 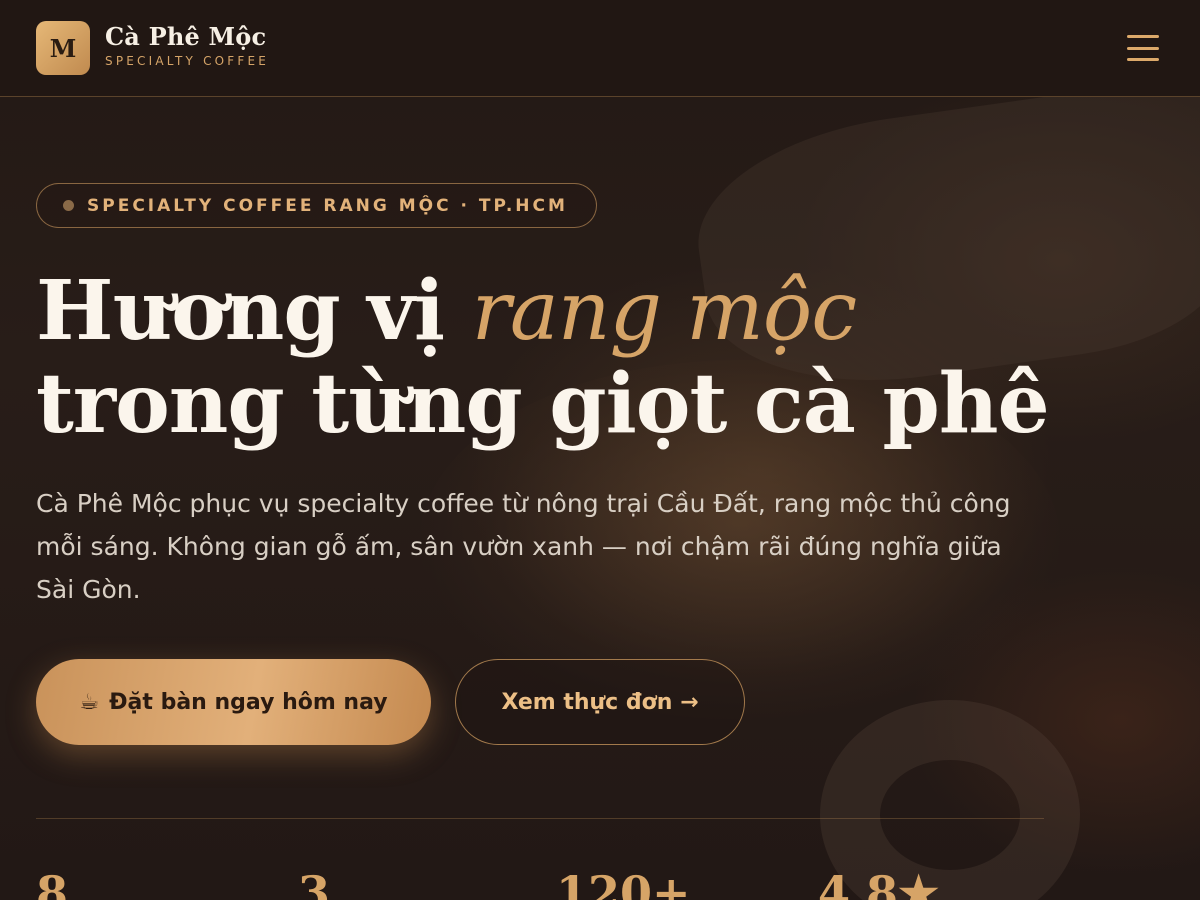 I want to click on stat-value: 120+, so click(x=623, y=883).